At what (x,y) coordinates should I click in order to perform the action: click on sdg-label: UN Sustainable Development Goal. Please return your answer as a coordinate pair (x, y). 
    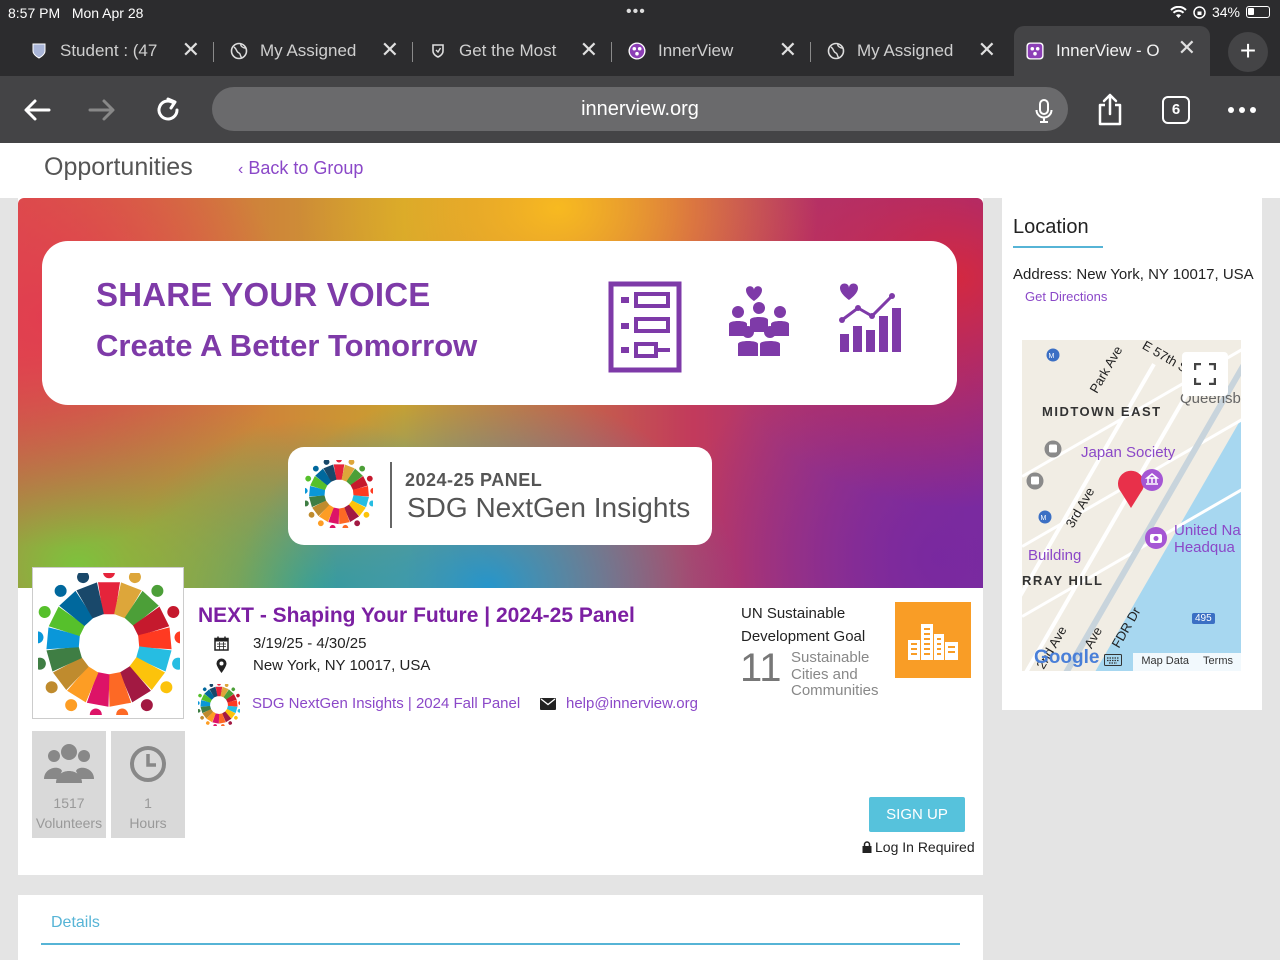
    Looking at the image, I should click on (803, 625).